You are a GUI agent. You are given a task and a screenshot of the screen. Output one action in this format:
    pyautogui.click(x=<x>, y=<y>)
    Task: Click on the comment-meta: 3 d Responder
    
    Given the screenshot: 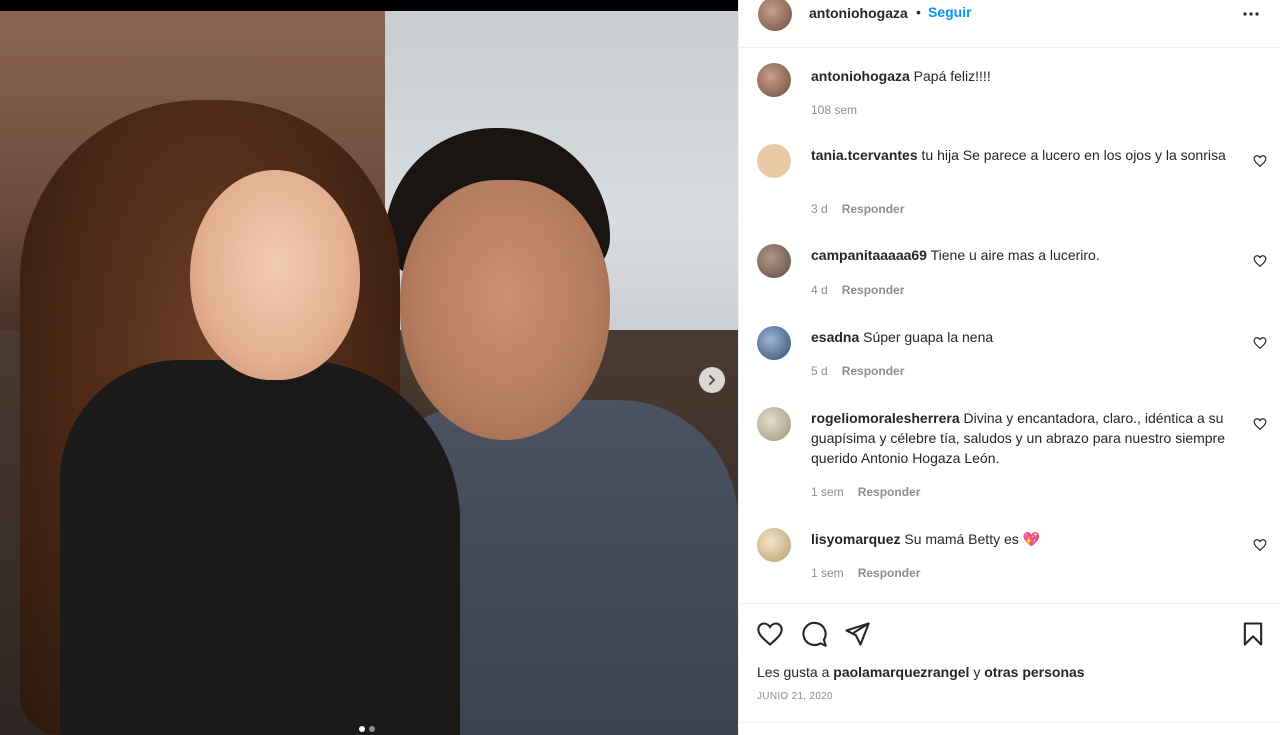 What is the action you would take?
    pyautogui.click(x=857, y=209)
    